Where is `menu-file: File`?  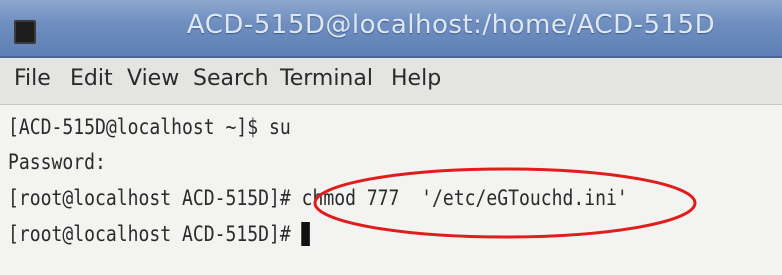
menu-file: File is located at coordinates (32, 78).